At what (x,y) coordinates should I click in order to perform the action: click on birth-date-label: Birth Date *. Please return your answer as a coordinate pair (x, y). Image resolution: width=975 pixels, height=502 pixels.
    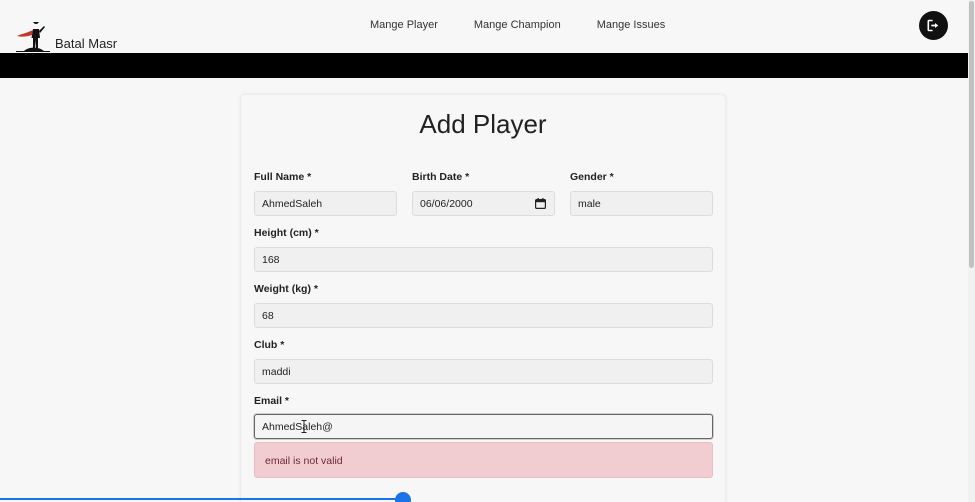
    Looking at the image, I should click on (441, 177).